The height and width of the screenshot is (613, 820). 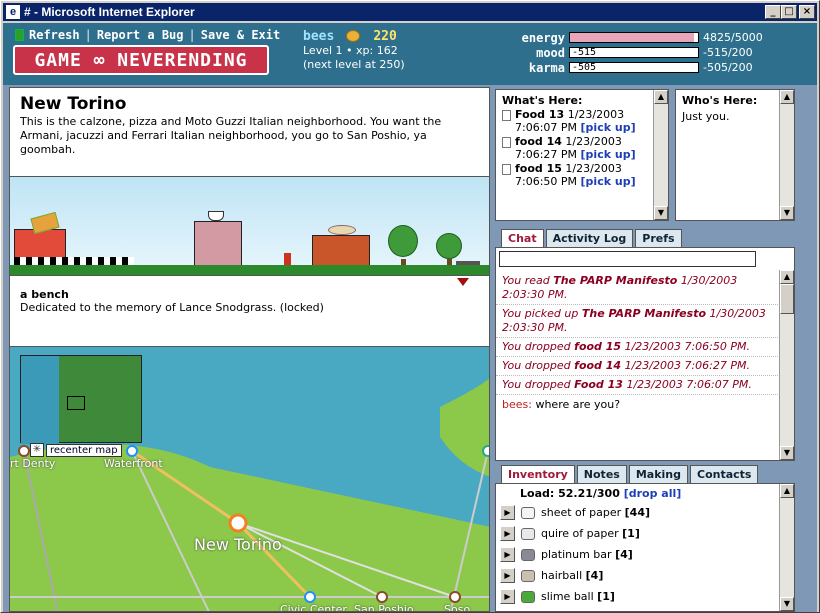 What do you see at coordinates (24, 451) in the screenshot?
I see `node-port-denty` at bounding box center [24, 451].